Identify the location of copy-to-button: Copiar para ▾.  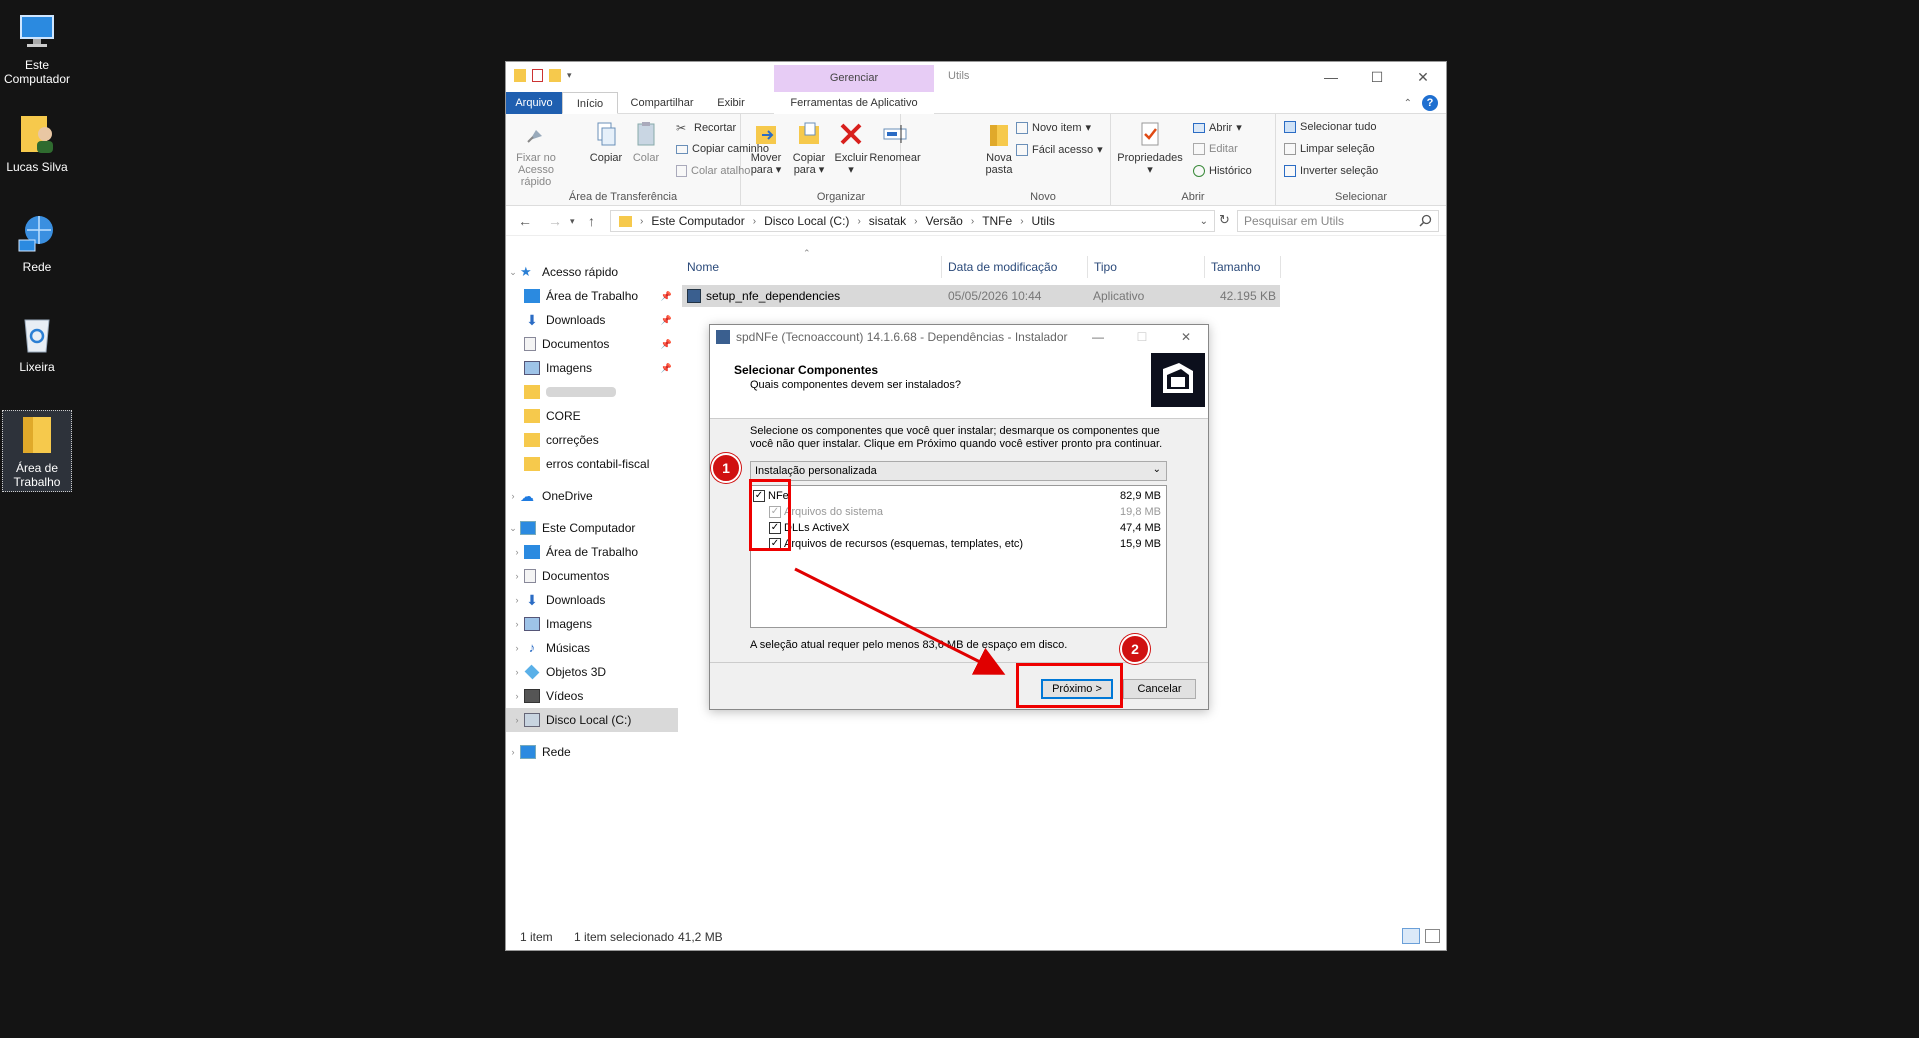
(809, 148).